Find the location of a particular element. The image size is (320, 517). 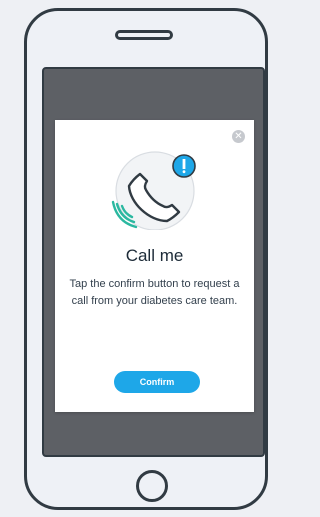

close-icon: ✕ is located at coordinates (238, 136).